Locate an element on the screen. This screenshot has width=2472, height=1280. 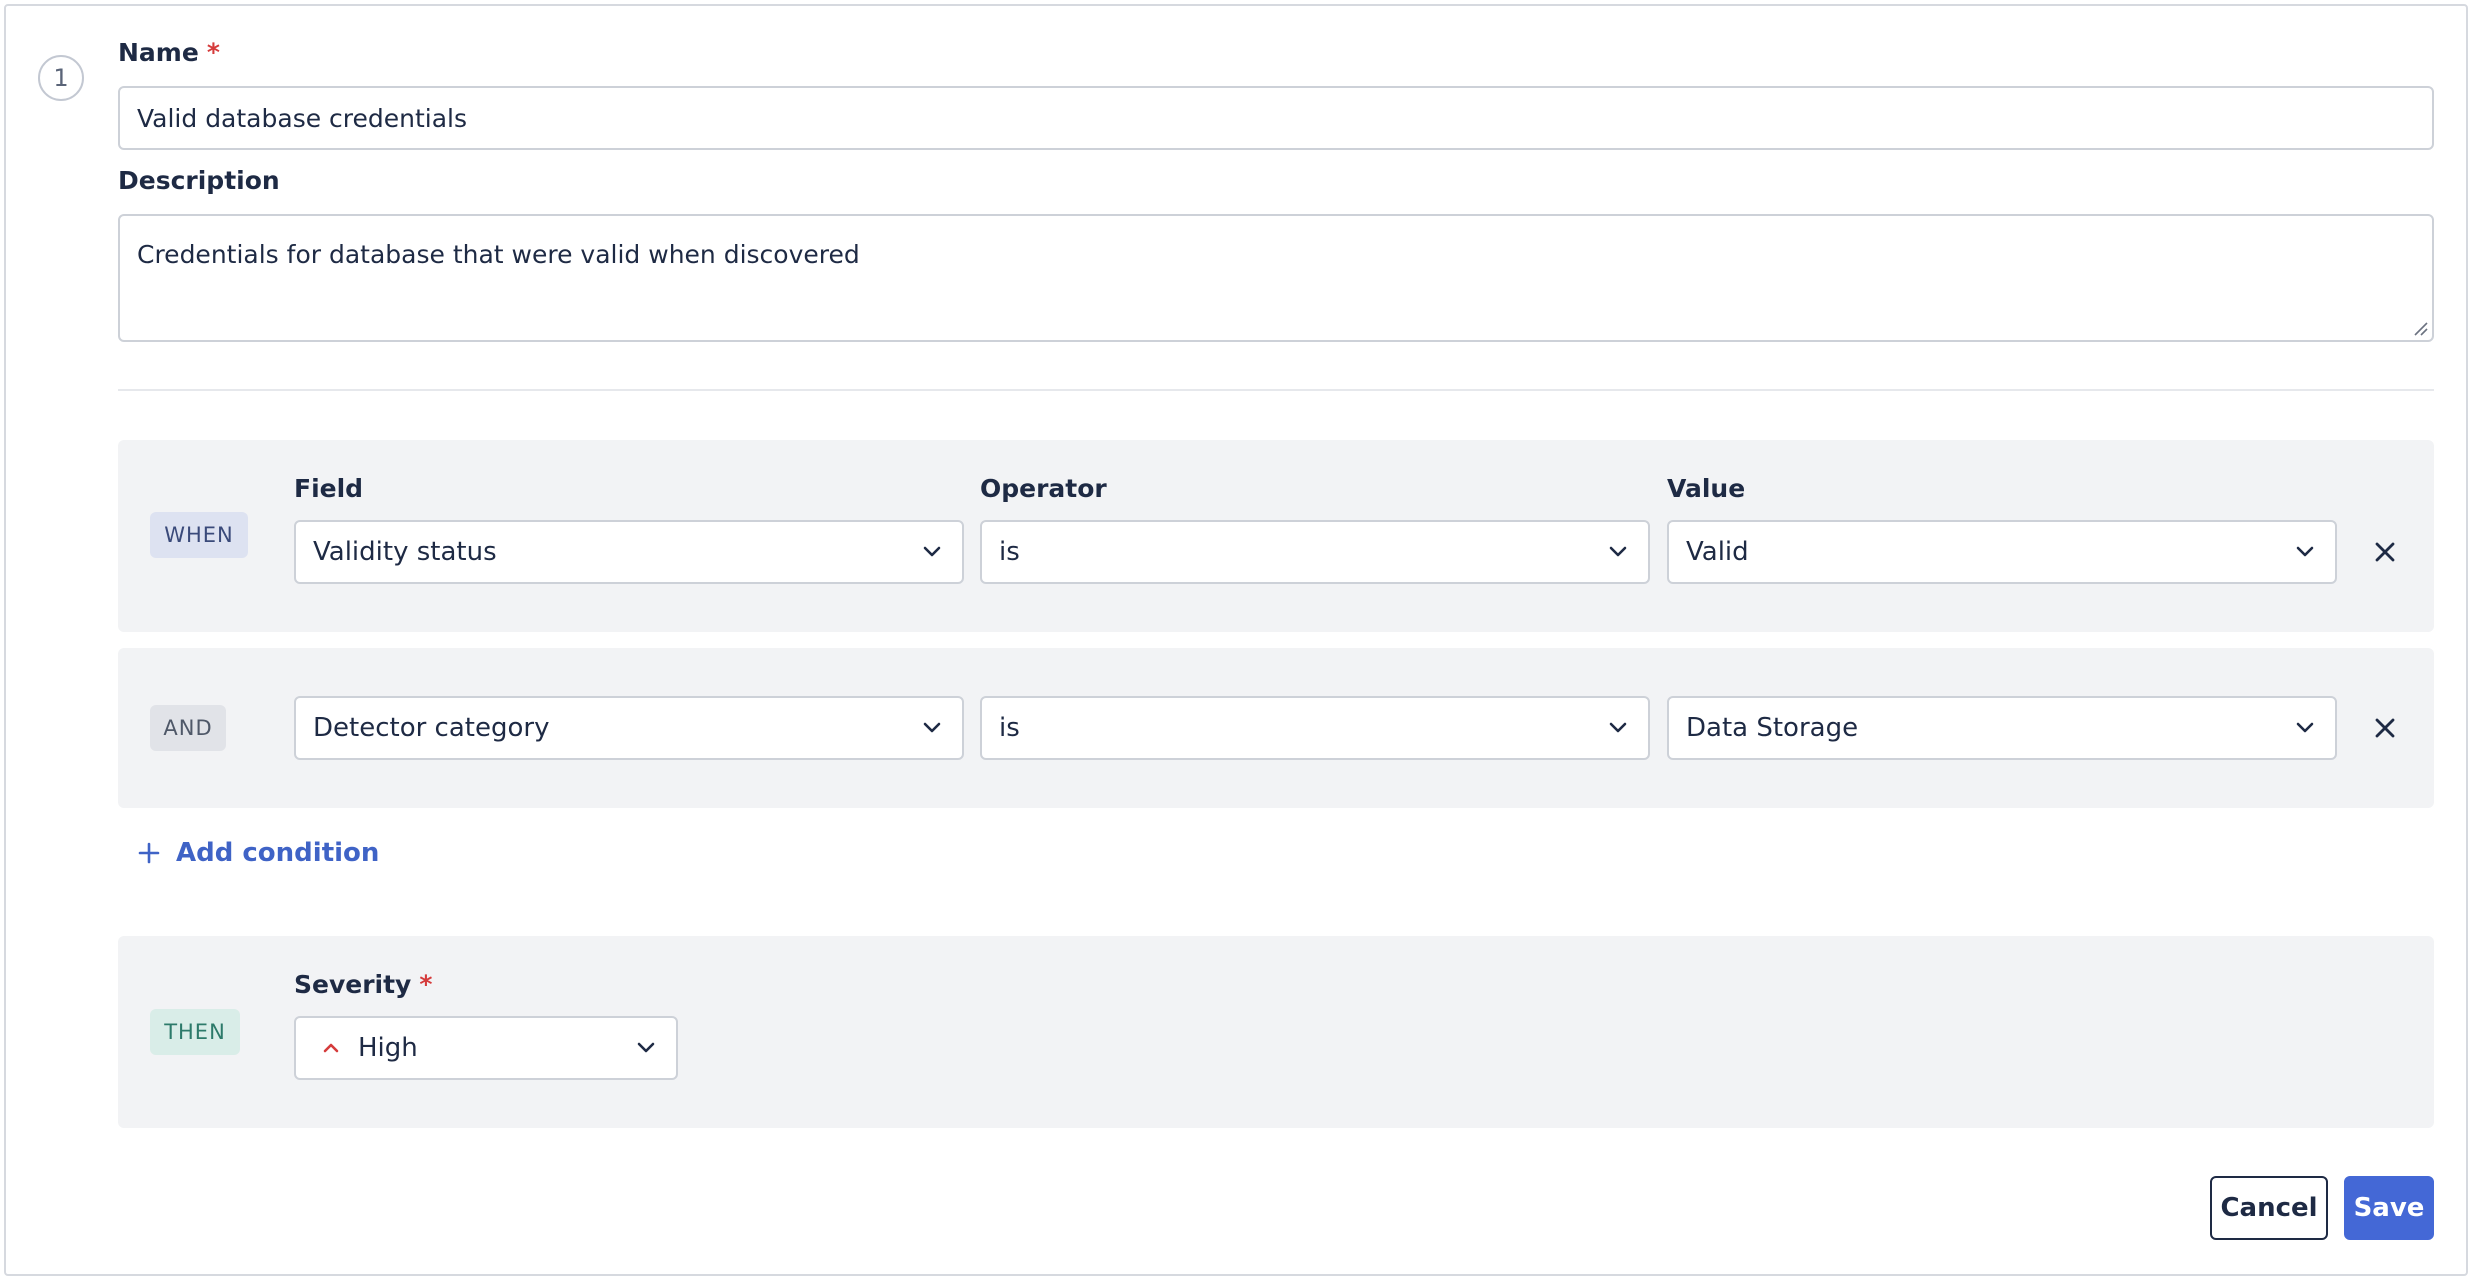
chevron-up-icon is located at coordinates (331, 1048).